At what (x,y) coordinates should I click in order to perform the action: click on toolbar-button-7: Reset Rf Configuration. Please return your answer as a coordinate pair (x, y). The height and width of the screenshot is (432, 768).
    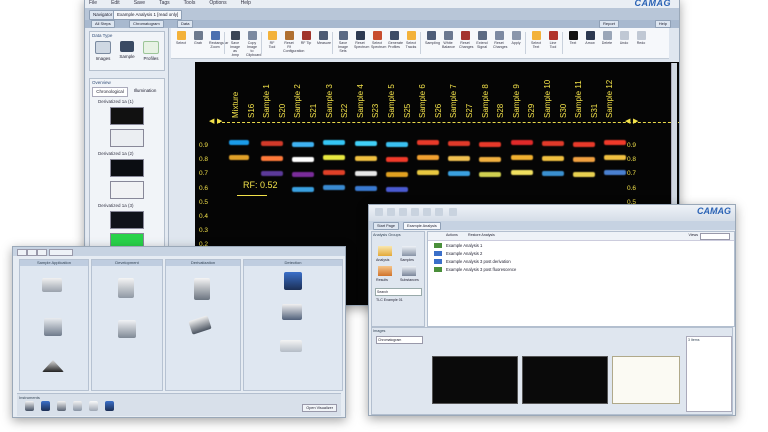
    Looking at the image, I should click on (293, 42).